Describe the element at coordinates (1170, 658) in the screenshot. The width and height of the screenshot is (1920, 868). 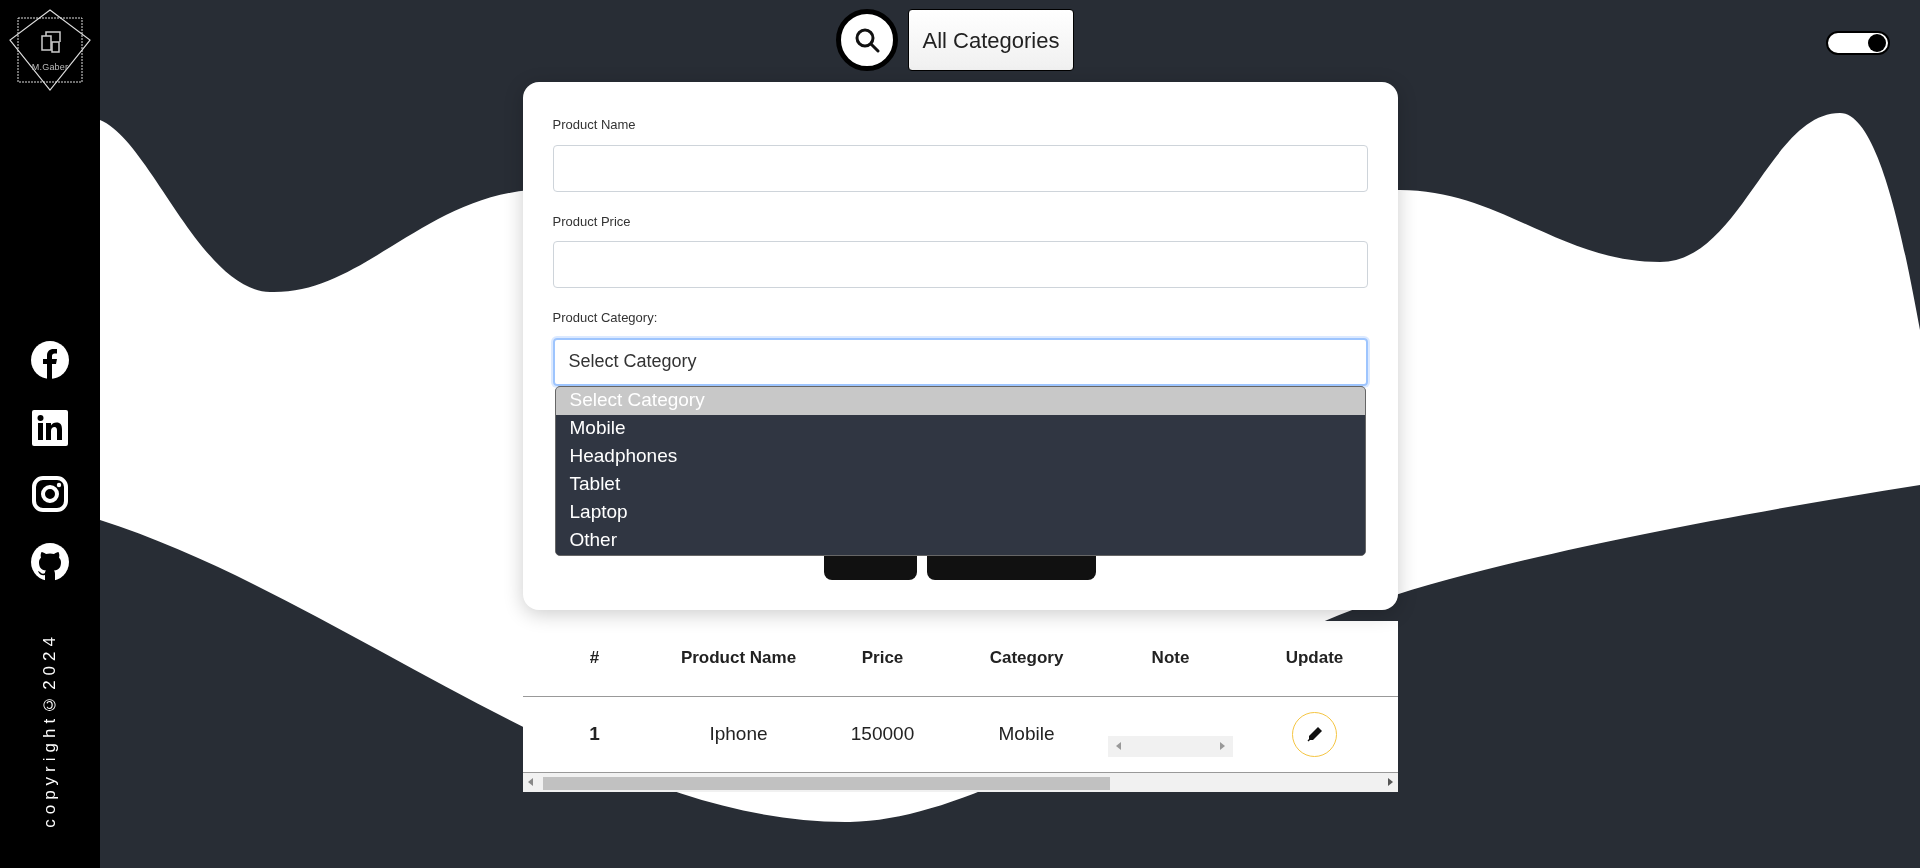
I see `column-header: Note` at that location.